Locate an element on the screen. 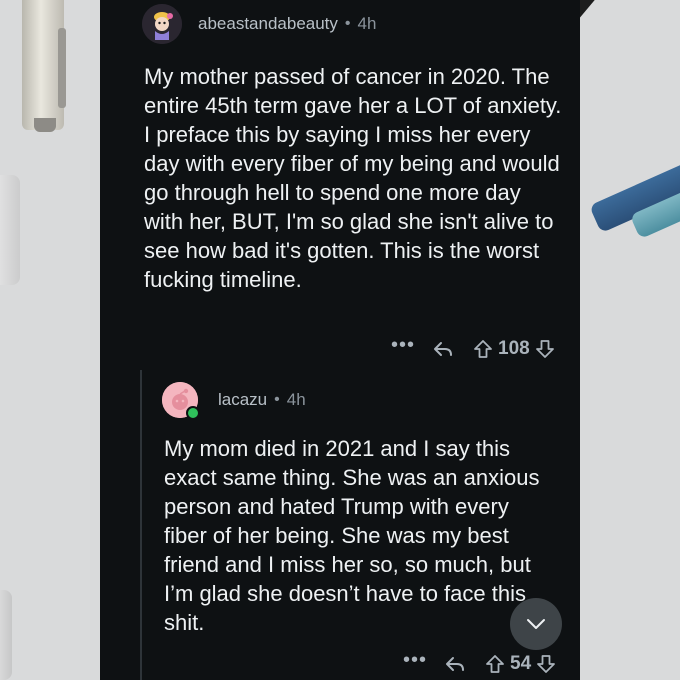 This screenshot has width=680, height=680. vote-count: 54 is located at coordinates (521, 663).